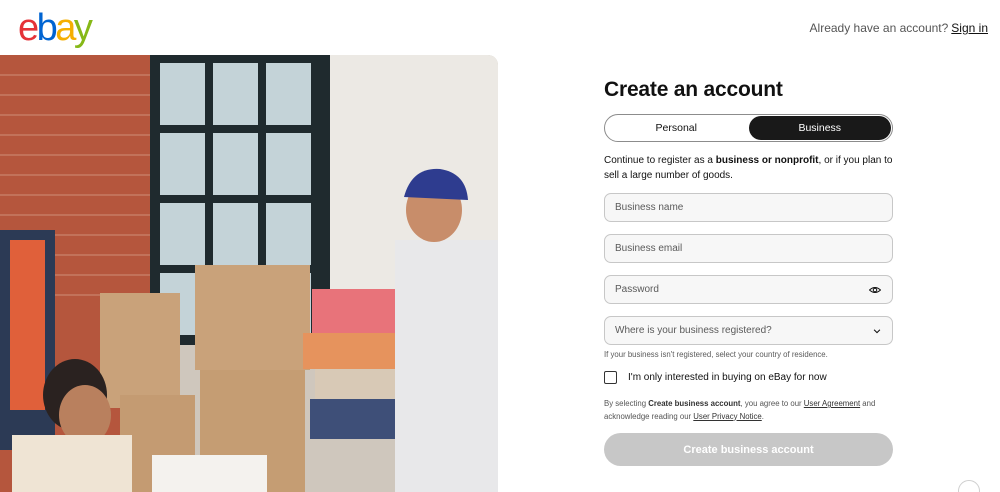  What do you see at coordinates (55, 28) in the screenshot?
I see `ebay-logo: ebay` at bounding box center [55, 28].